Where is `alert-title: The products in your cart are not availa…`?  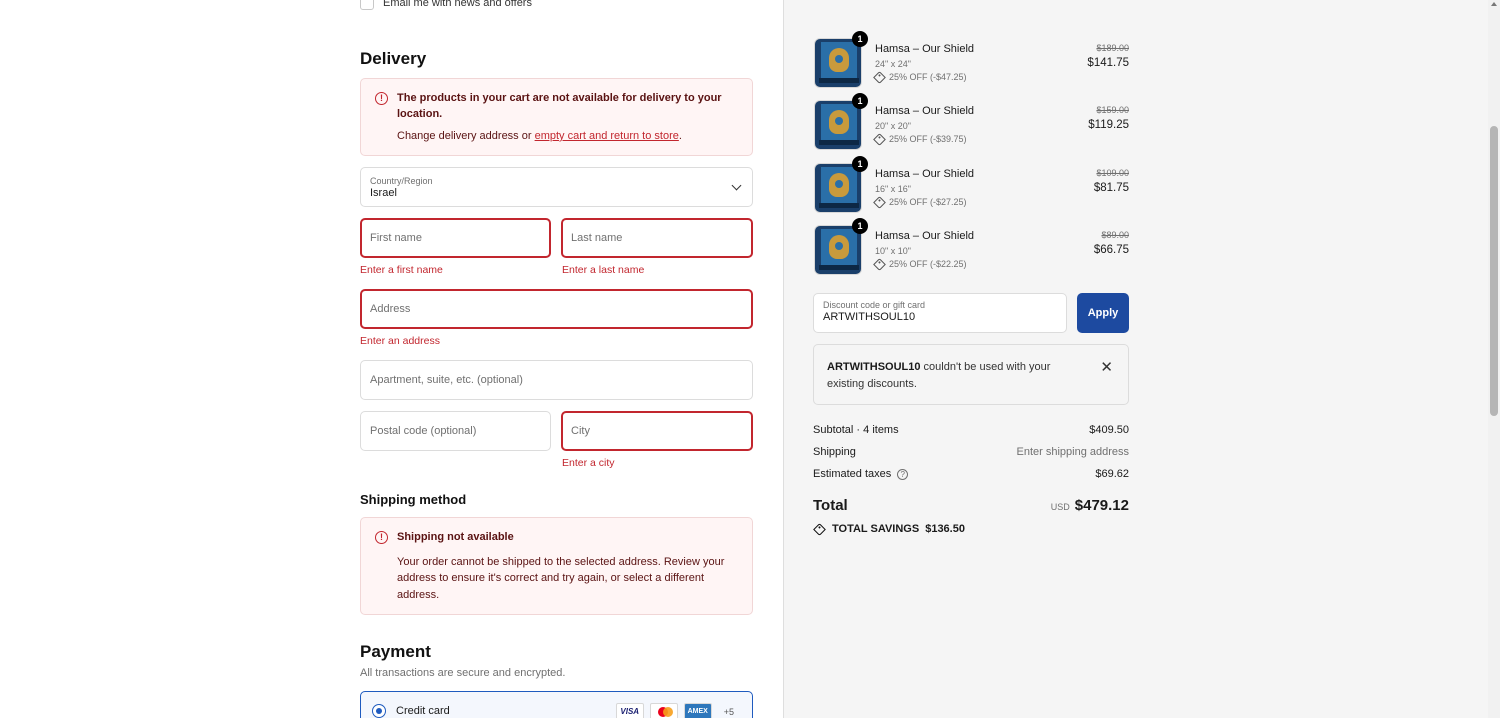 alert-title: The products in your cart are not availa… is located at coordinates (559, 106).